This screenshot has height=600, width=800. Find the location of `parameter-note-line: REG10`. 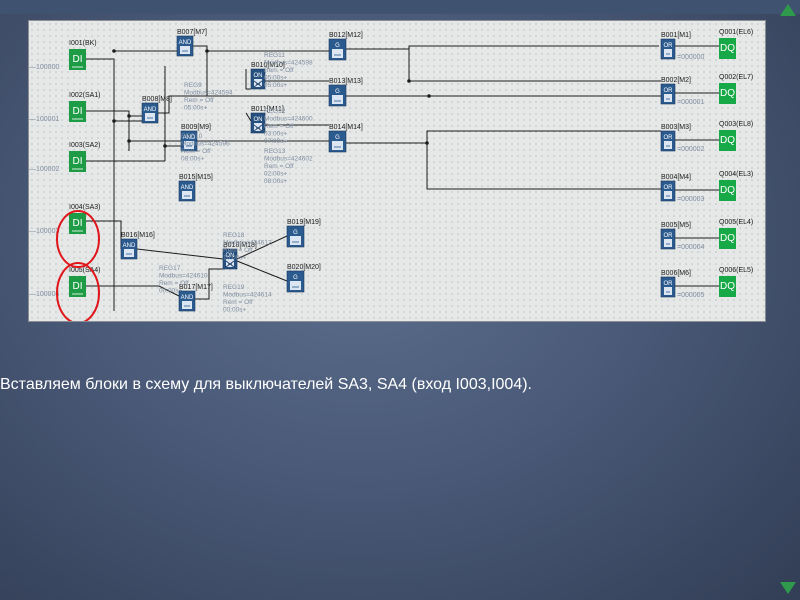

parameter-note-line: REG10 is located at coordinates (192, 136).